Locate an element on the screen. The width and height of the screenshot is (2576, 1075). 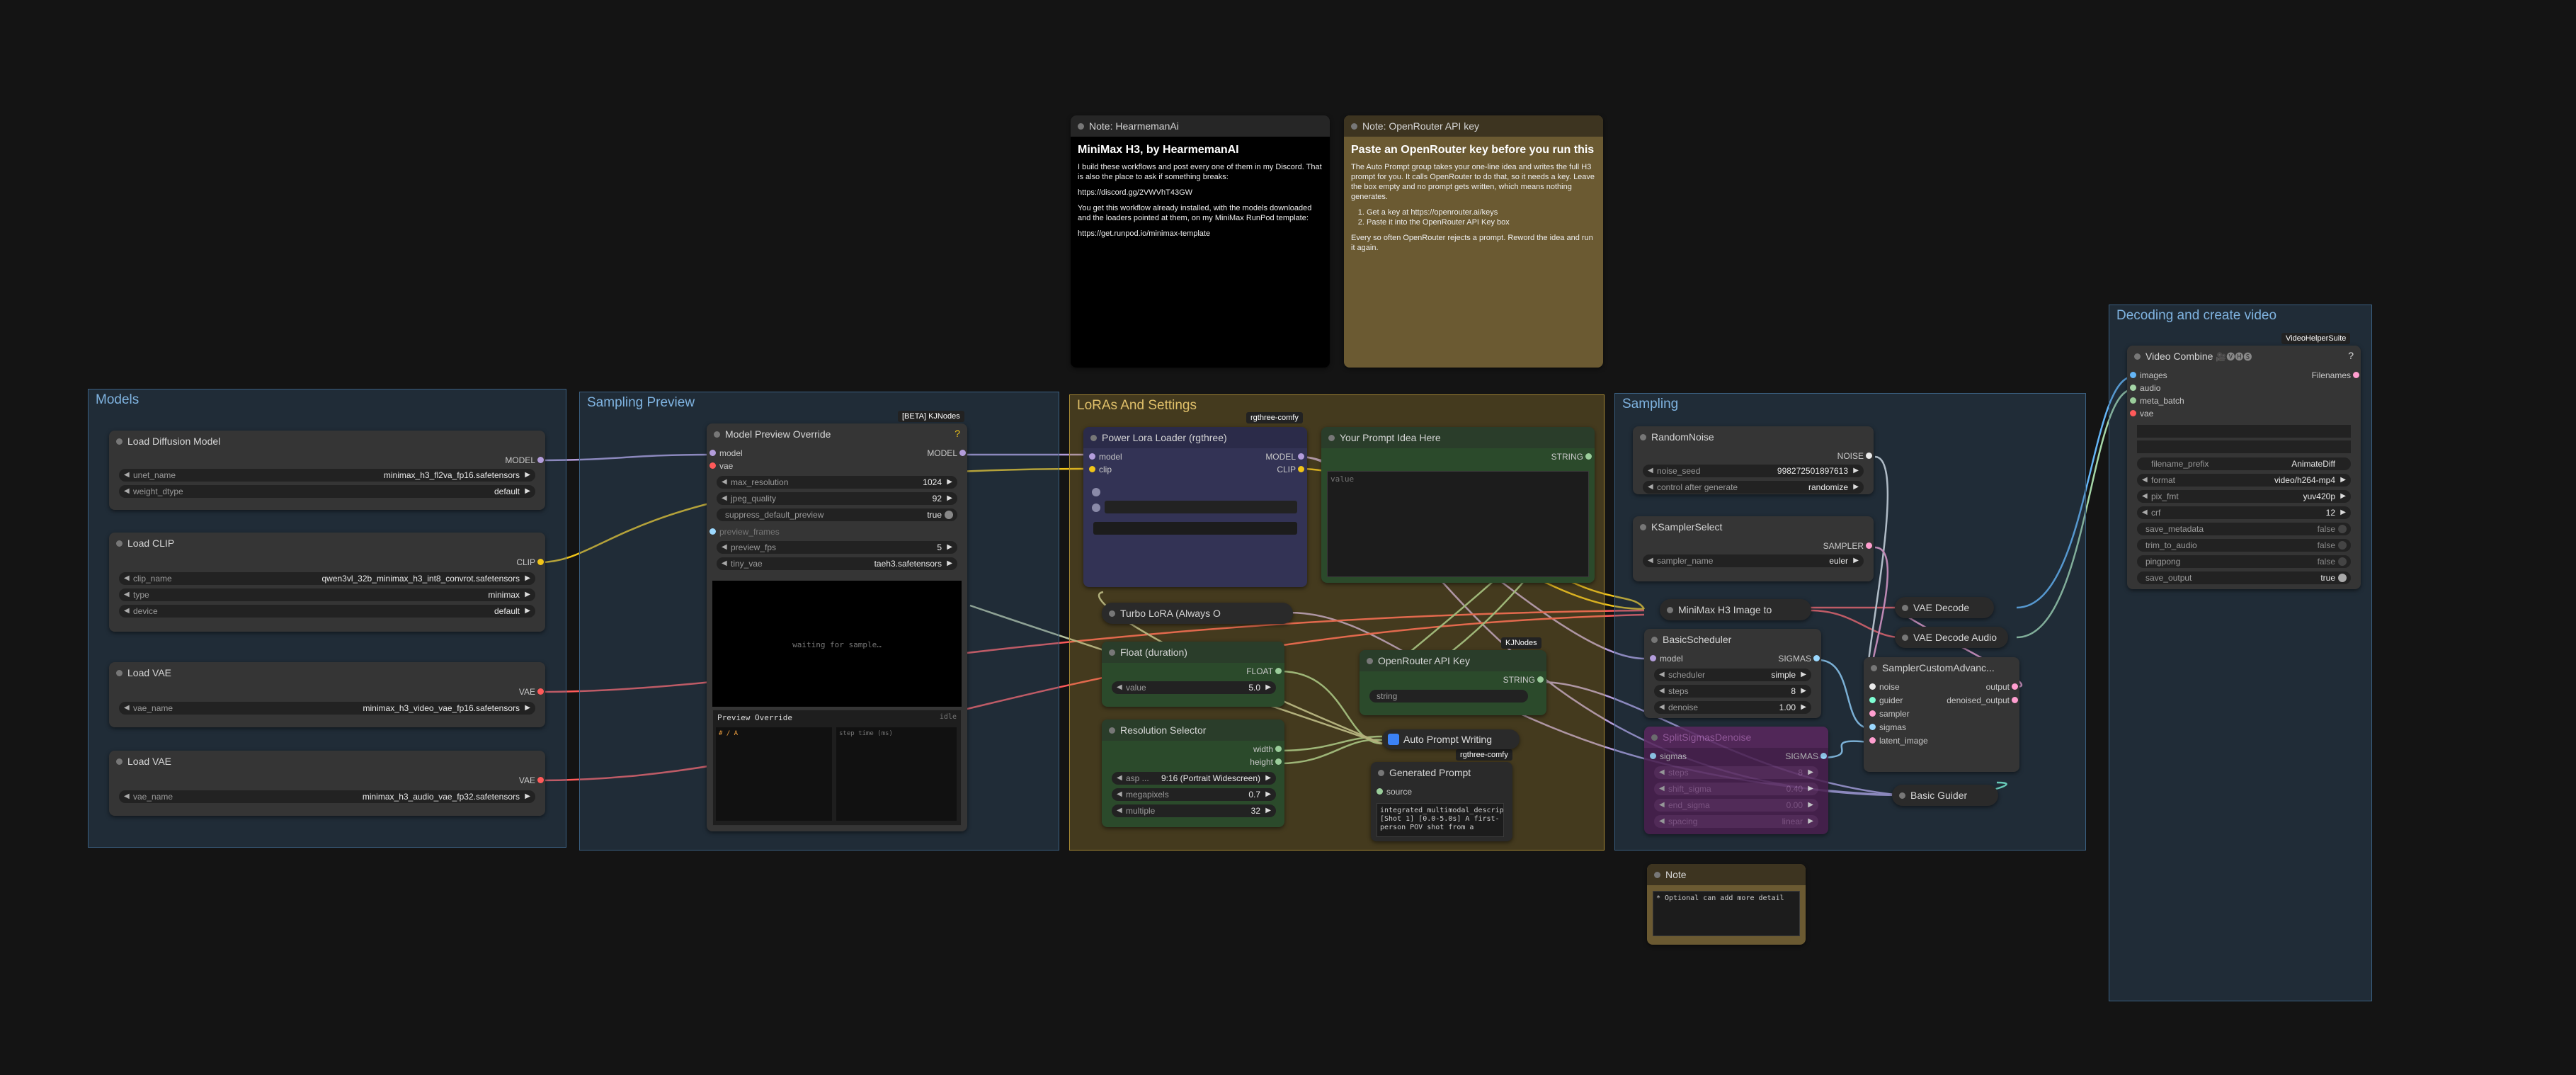
node-title: Basic Guider is located at coordinates (1945, 795).